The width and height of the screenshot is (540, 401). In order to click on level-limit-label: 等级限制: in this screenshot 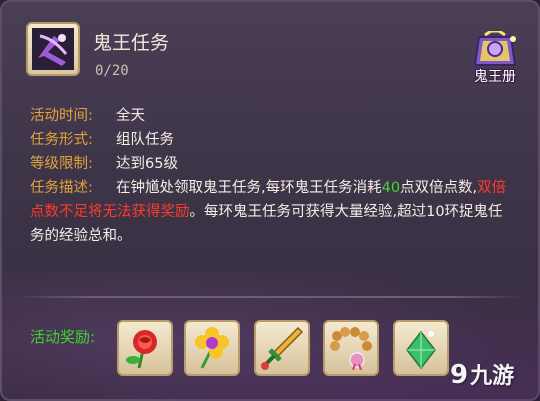, I will do `click(61, 164)`.